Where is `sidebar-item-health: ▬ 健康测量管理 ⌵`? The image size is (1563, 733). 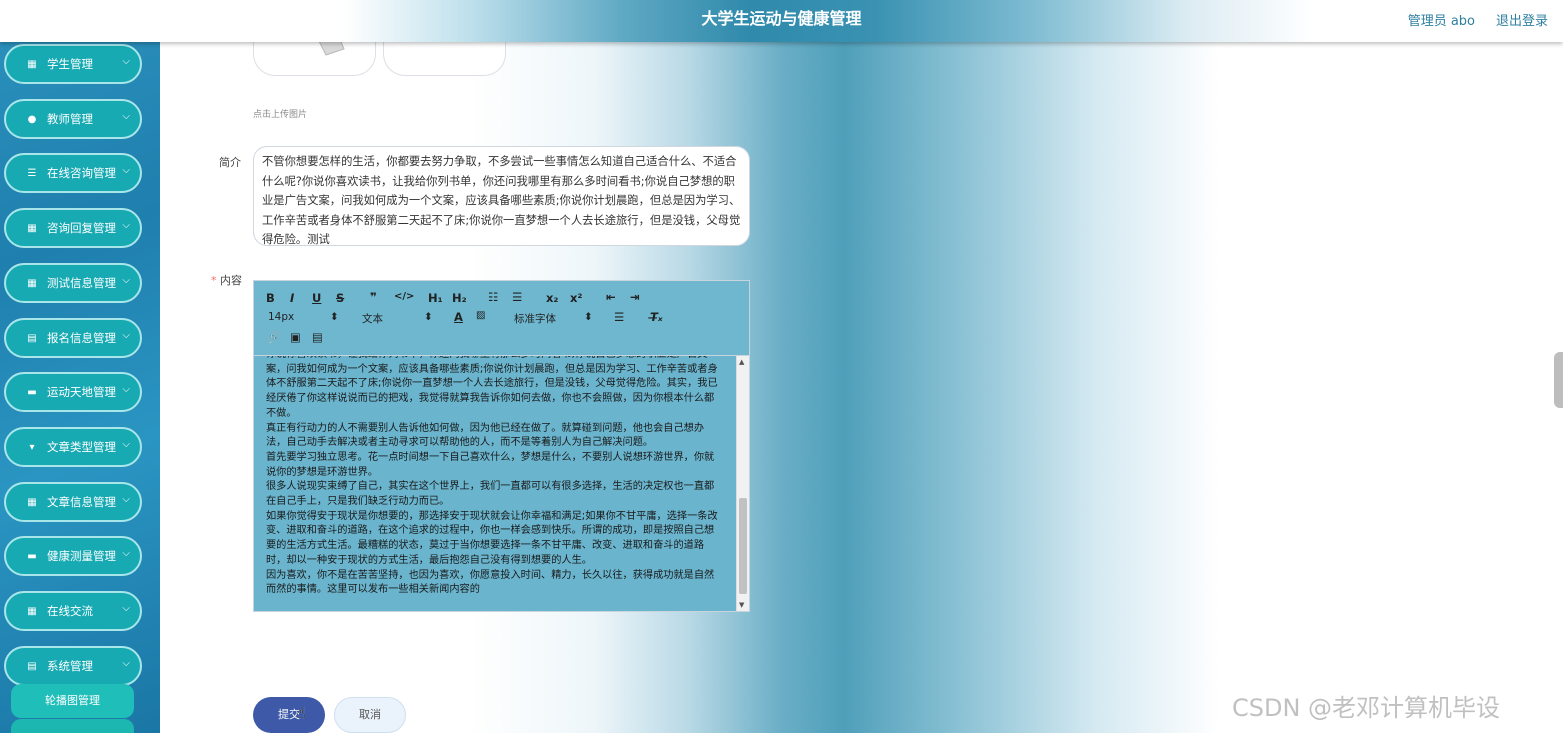 sidebar-item-health: ▬ 健康测量管理 ⌵ is located at coordinates (73, 556).